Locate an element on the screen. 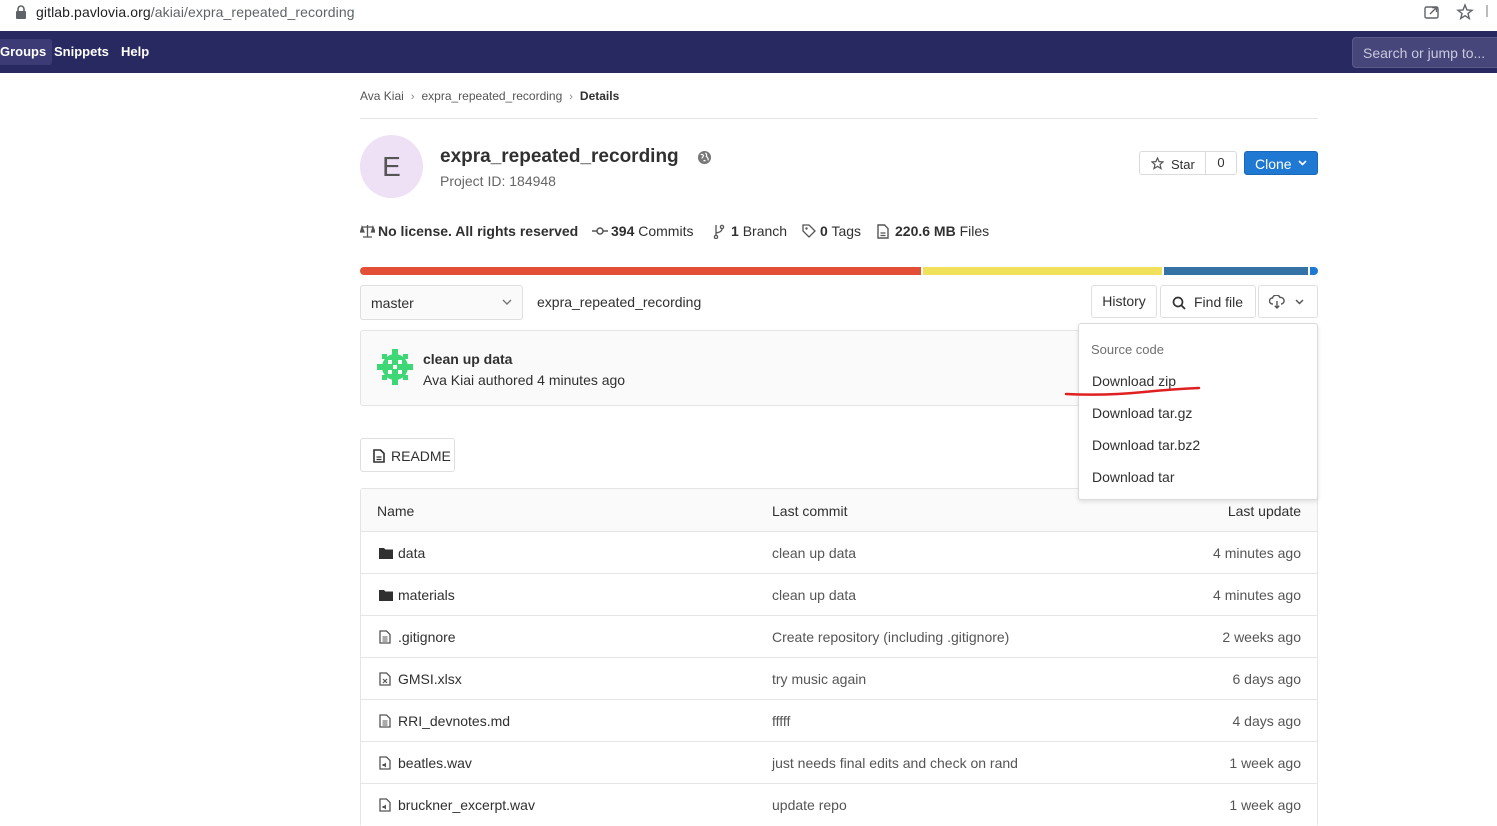  star-outline-icon is located at coordinates (1157, 163).